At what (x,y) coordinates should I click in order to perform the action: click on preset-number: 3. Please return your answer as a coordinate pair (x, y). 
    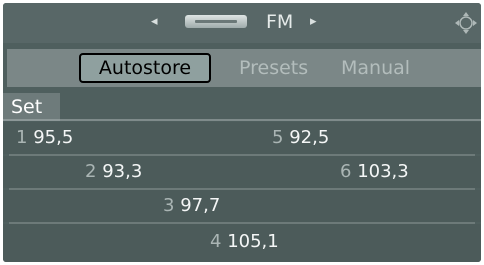
    Looking at the image, I should click on (169, 205).